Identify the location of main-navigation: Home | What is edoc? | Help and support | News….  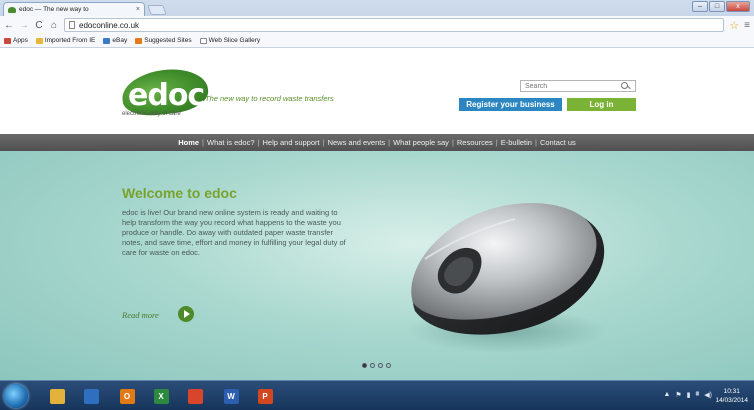
(377, 142).